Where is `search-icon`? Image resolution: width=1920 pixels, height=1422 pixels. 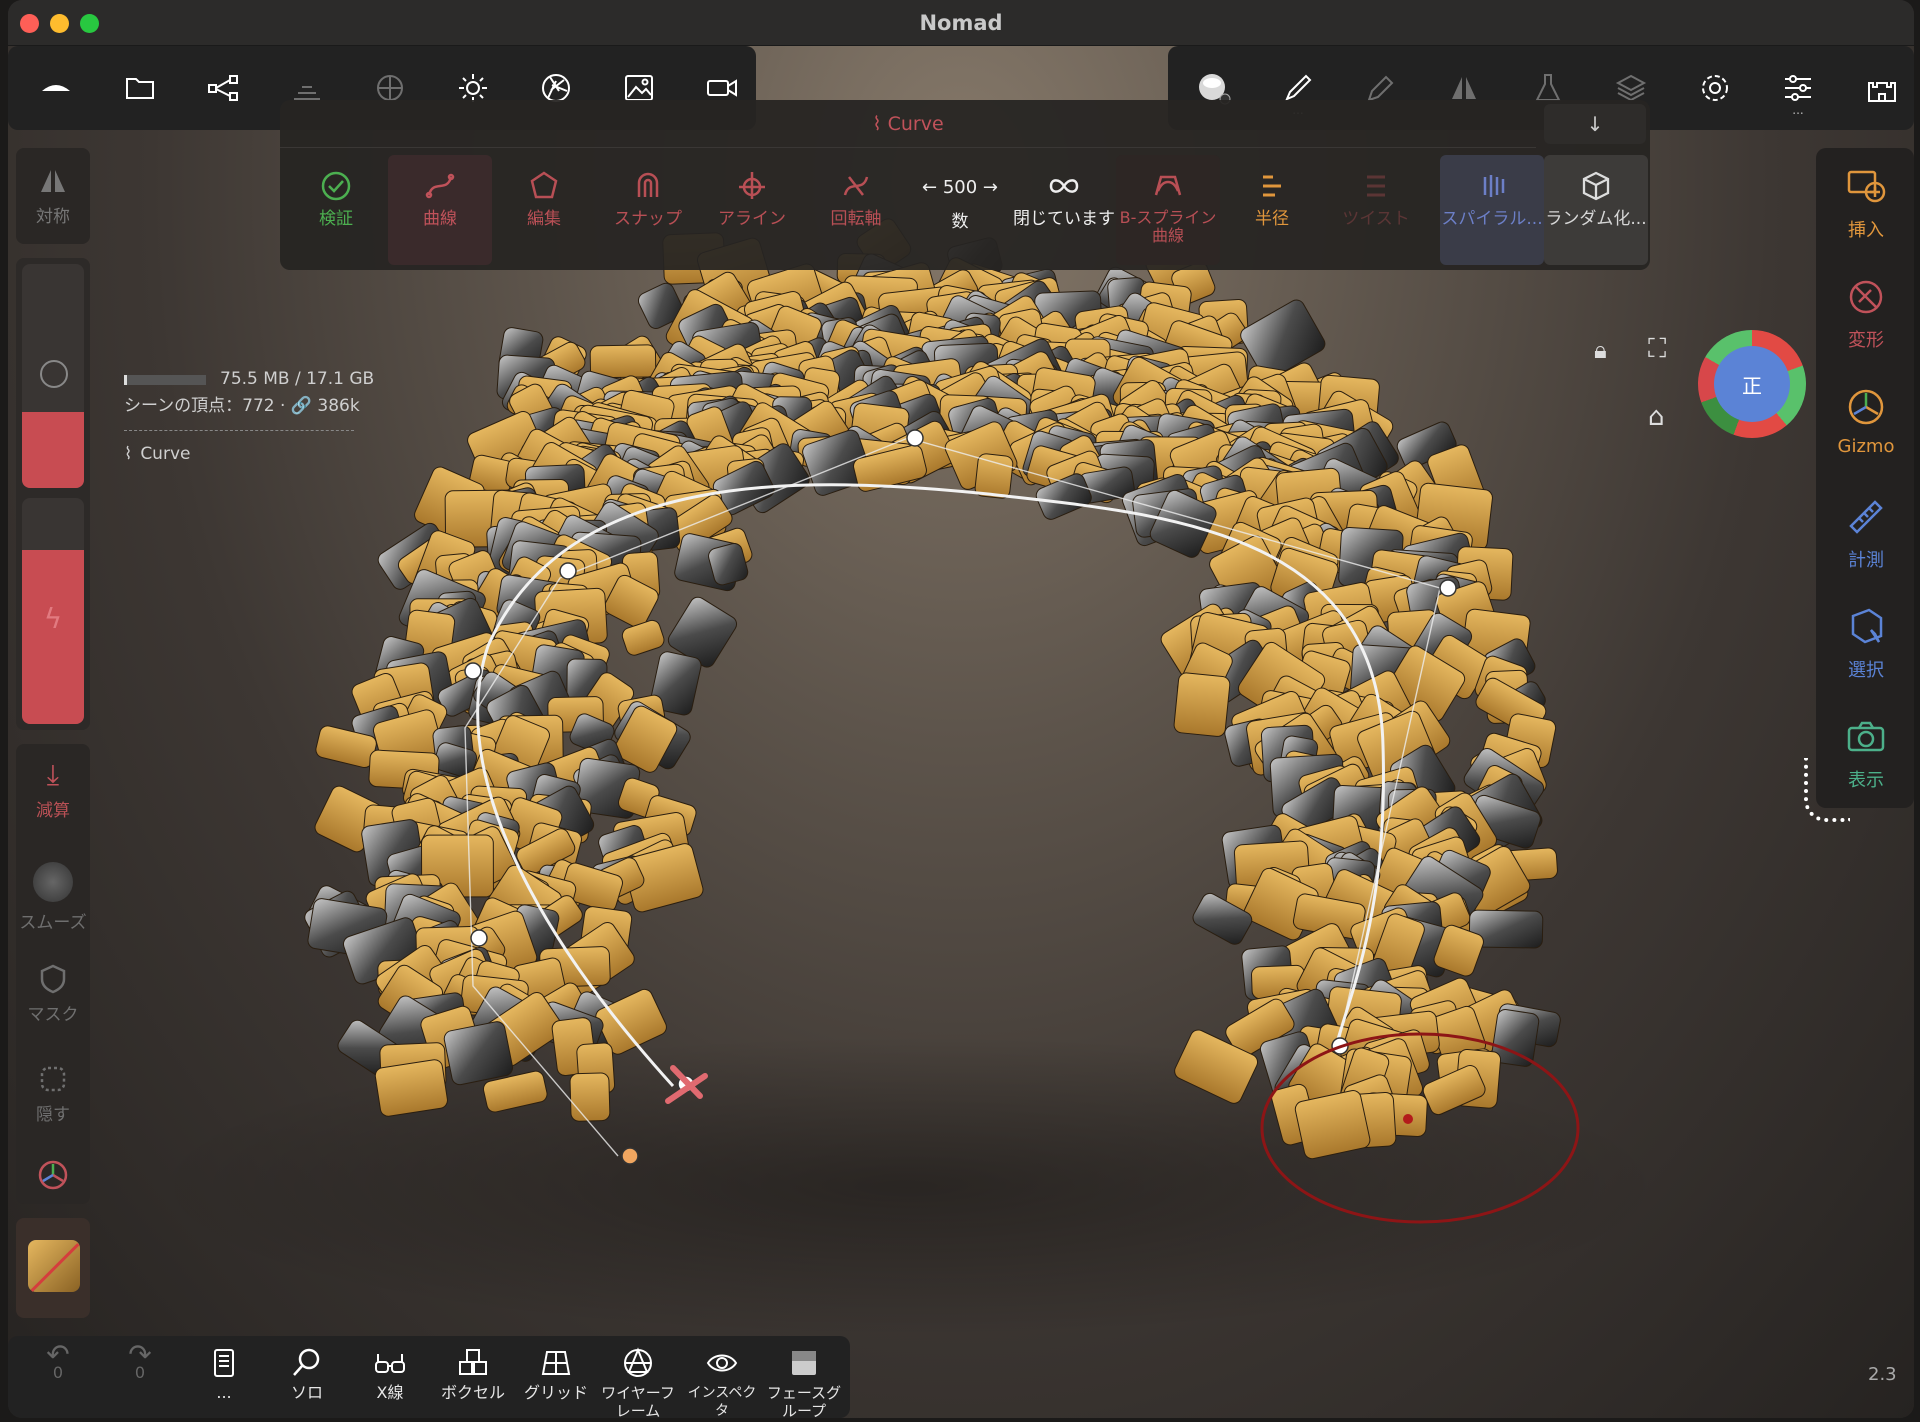 search-icon is located at coordinates (306, 1362).